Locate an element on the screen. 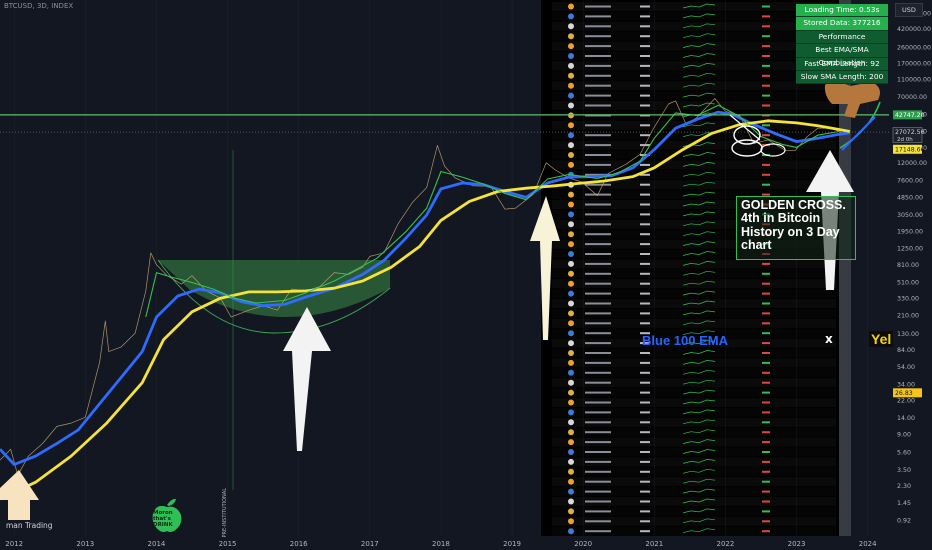 The width and height of the screenshot is (932, 550). x-tick-label: 2023 is located at coordinates (797, 544).